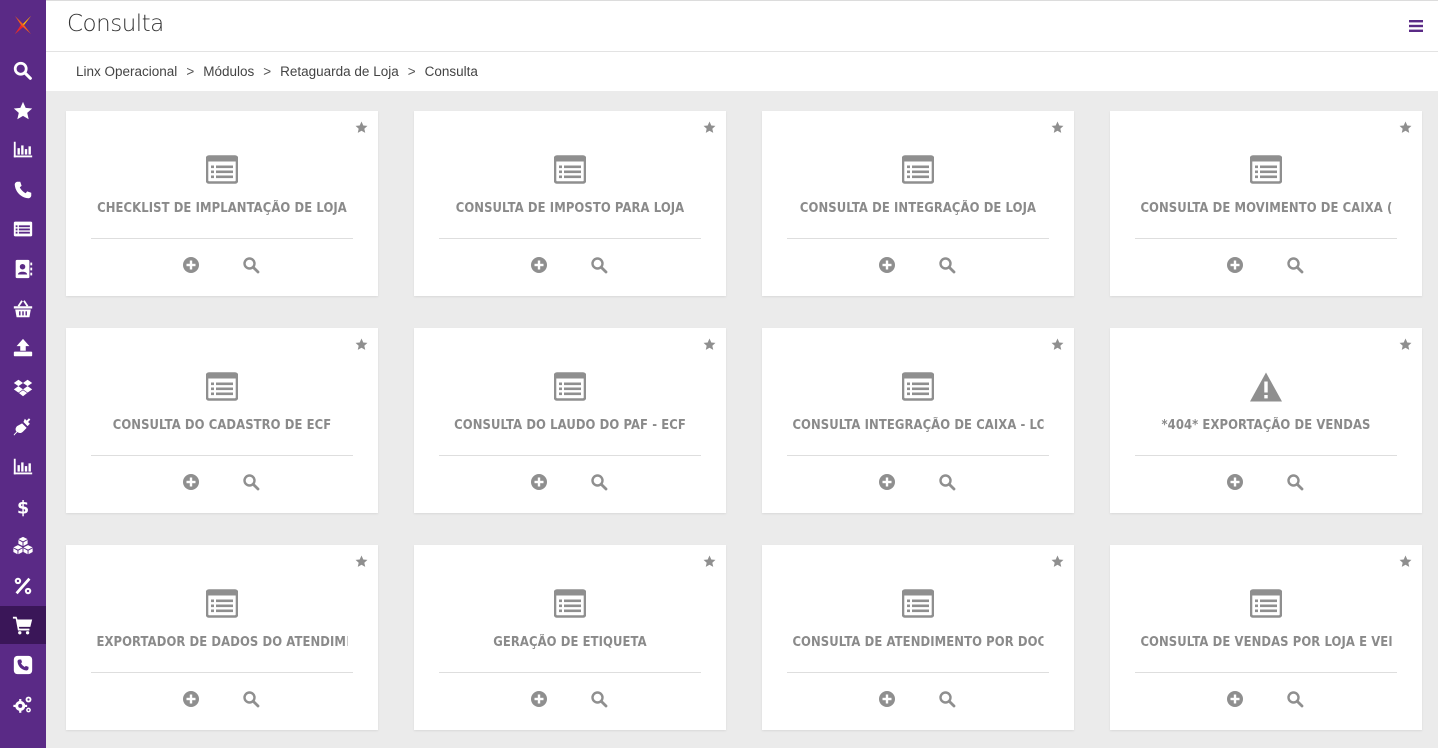 This screenshot has width=1438, height=748. What do you see at coordinates (23, 625) in the screenshot?
I see `sidebar-item-cart` at bounding box center [23, 625].